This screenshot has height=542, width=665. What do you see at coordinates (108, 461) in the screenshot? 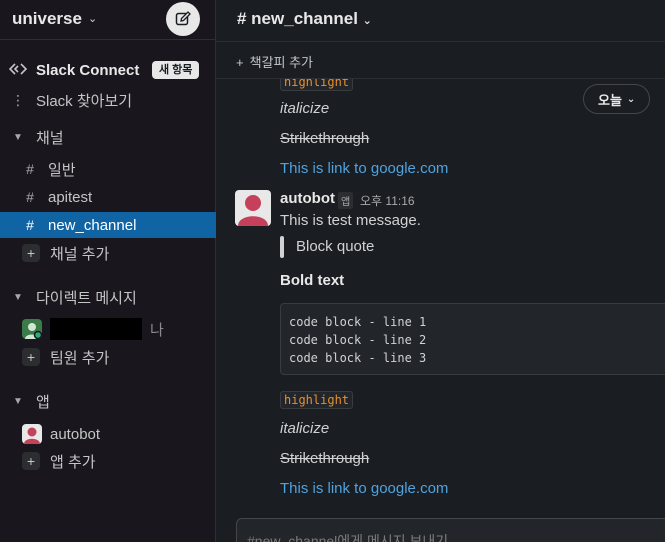
I see `add-app-button: + 앱 추가` at bounding box center [108, 461].